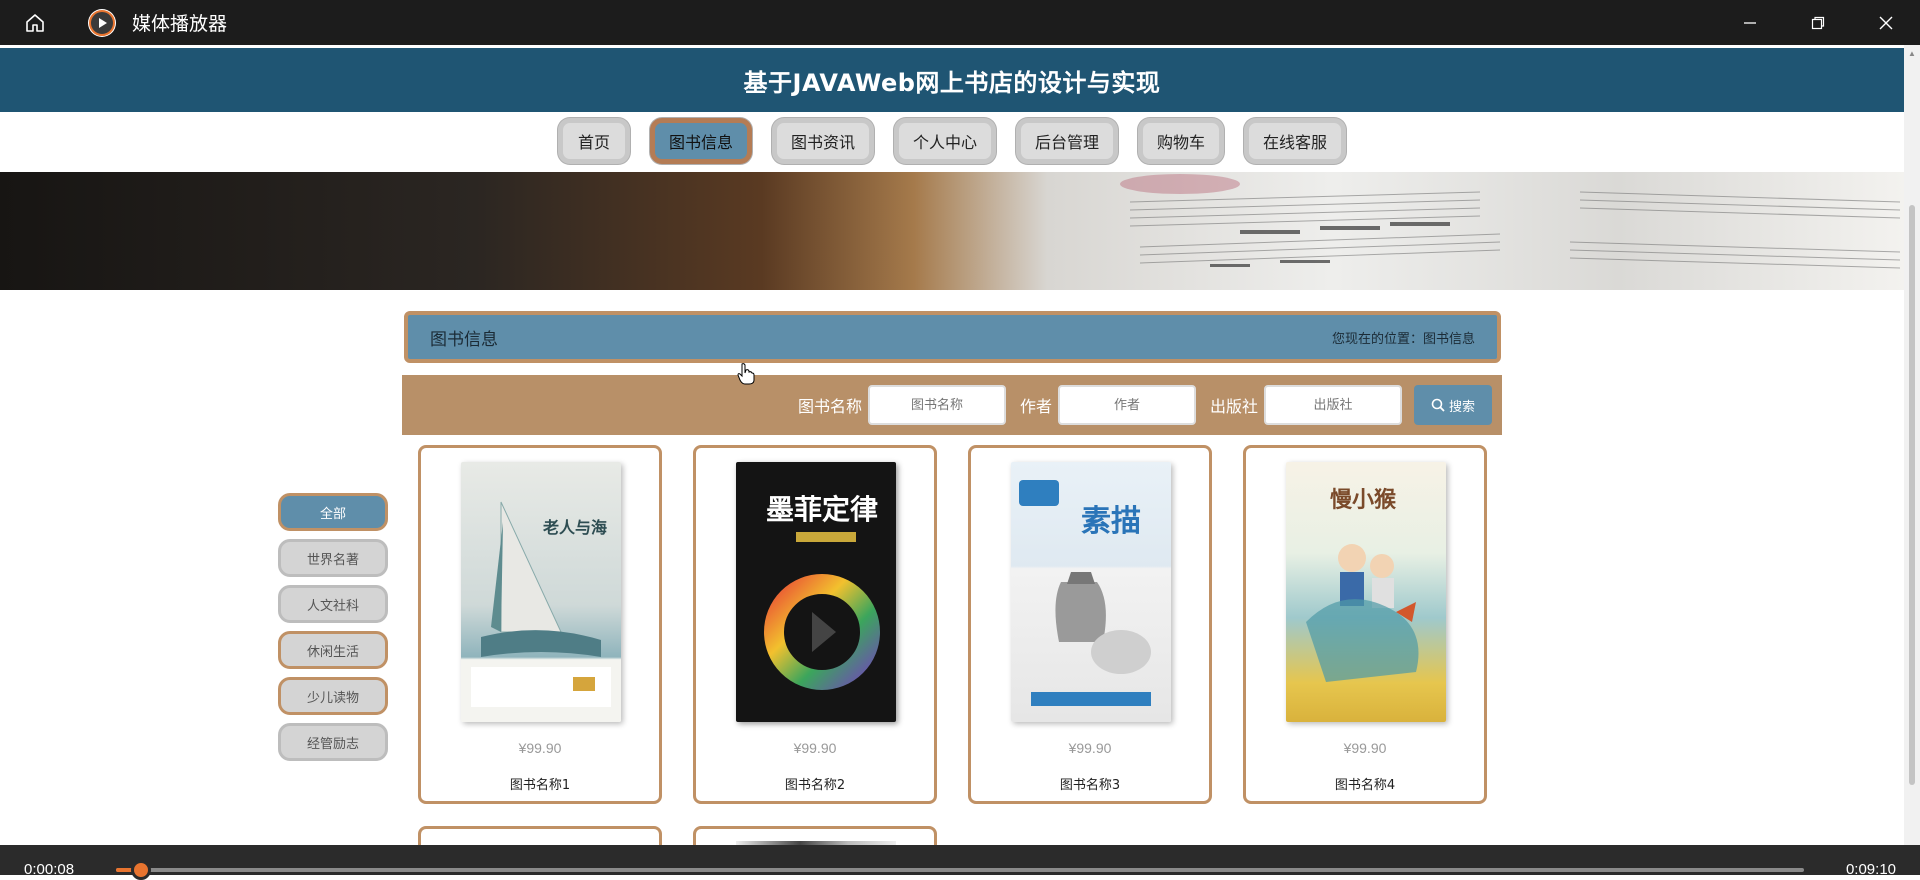 This screenshot has width=1920, height=880. I want to click on site-header: 基于JAVAWeb网上书店的设计与实现, so click(952, 80).